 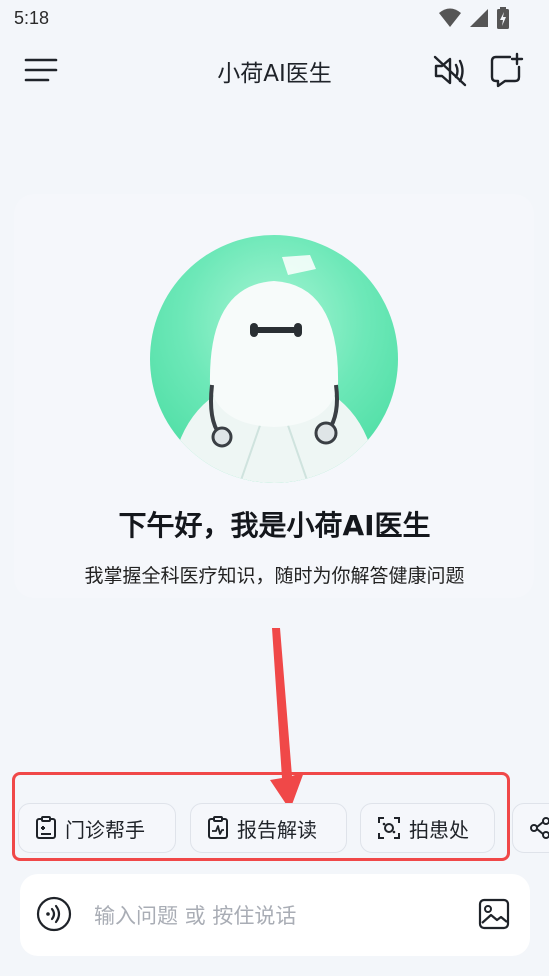 I want to click on mute-button, so click(x=451, y=72).